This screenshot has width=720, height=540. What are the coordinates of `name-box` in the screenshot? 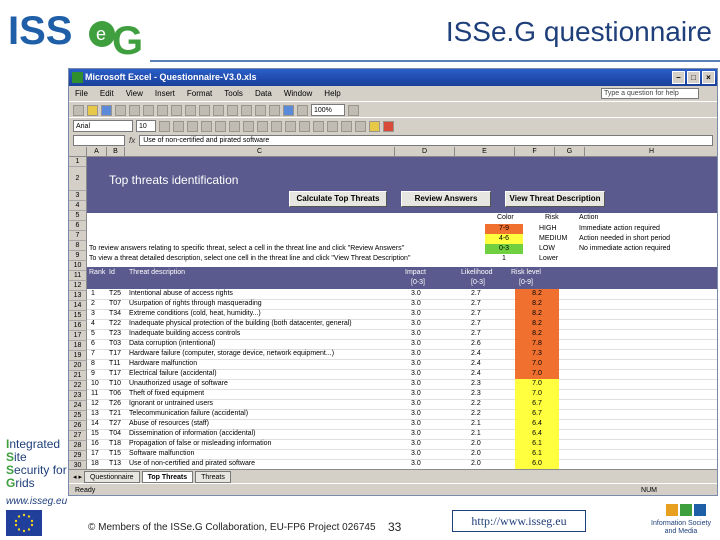 It's located at (99, 140).